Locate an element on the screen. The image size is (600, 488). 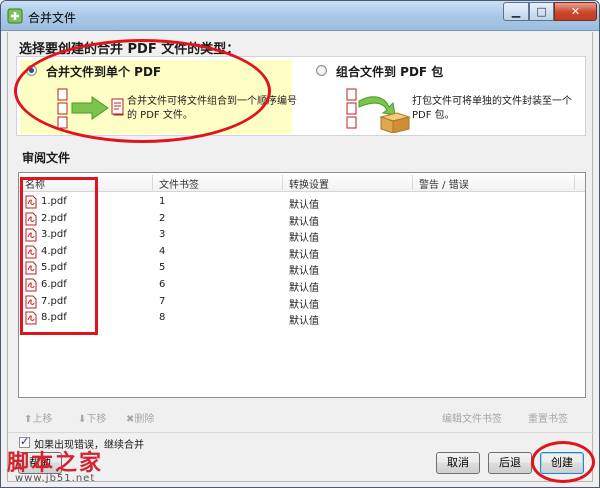
file-bookmark-cell: 4 is located at coordinates (162, 251).